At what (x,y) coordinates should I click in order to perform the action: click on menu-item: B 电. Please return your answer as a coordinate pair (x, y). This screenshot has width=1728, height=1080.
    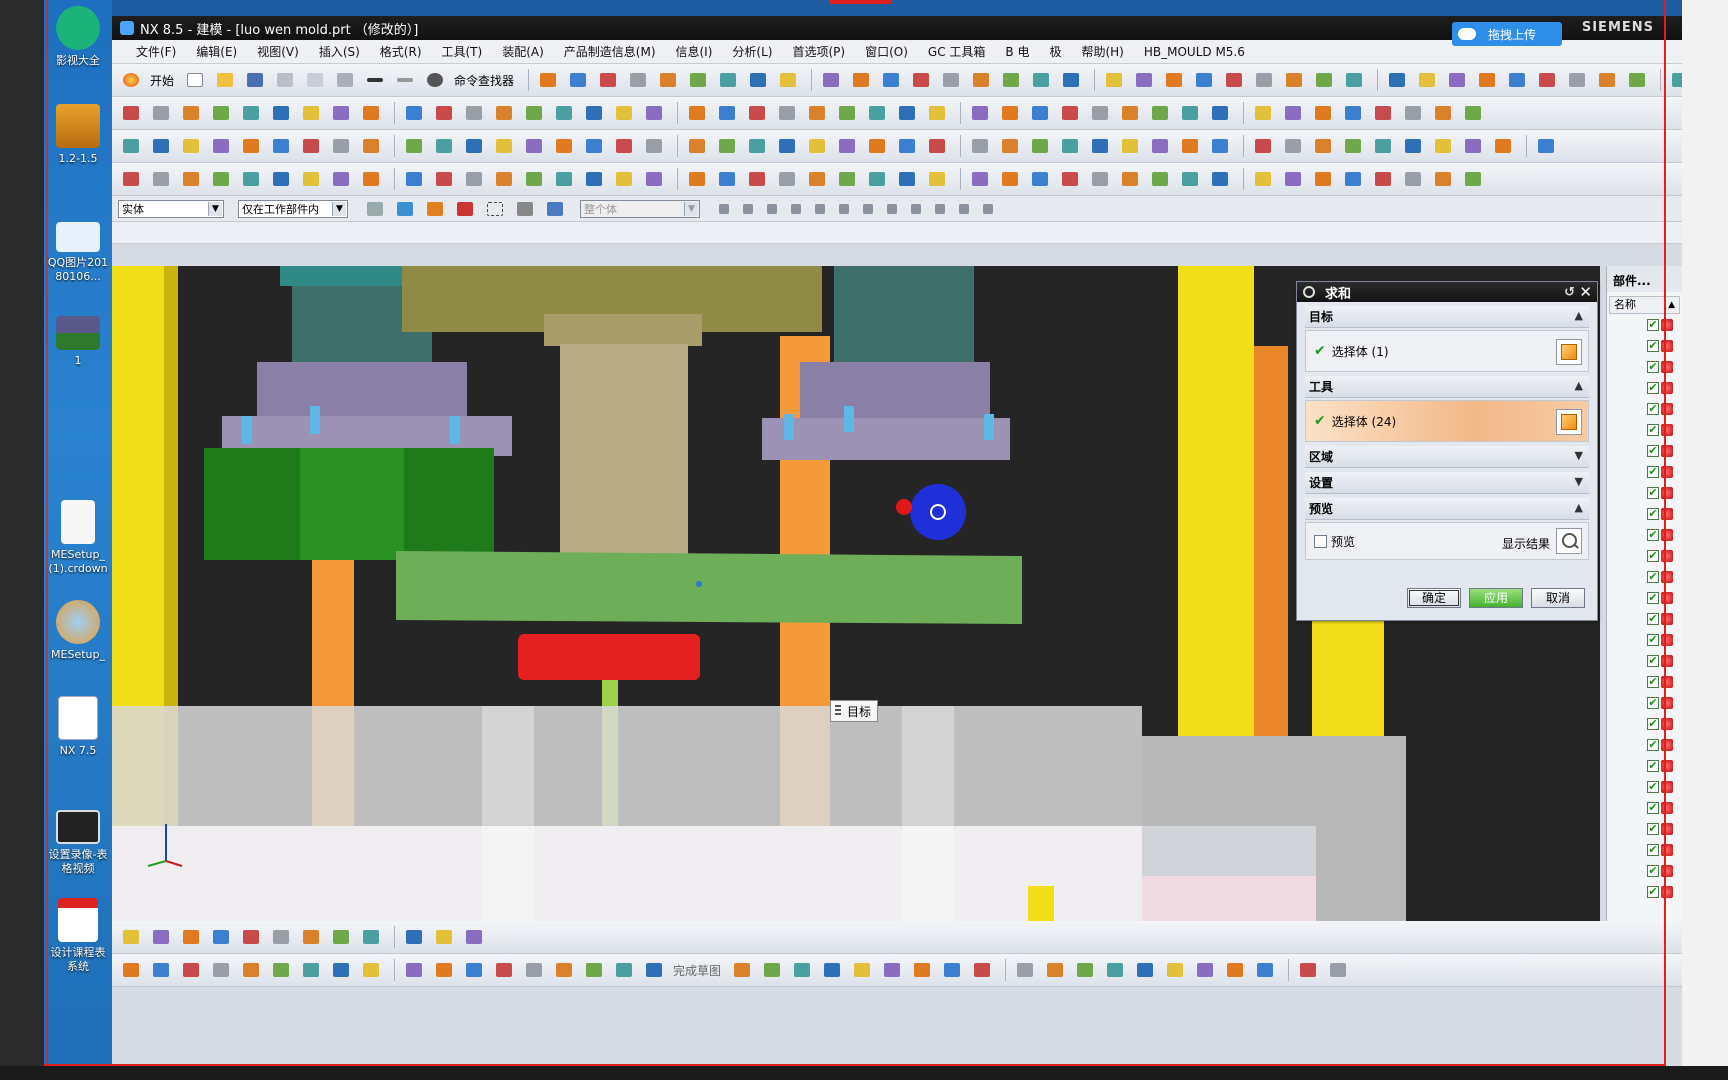
    Looking at the image, I should click on (1017, 51).